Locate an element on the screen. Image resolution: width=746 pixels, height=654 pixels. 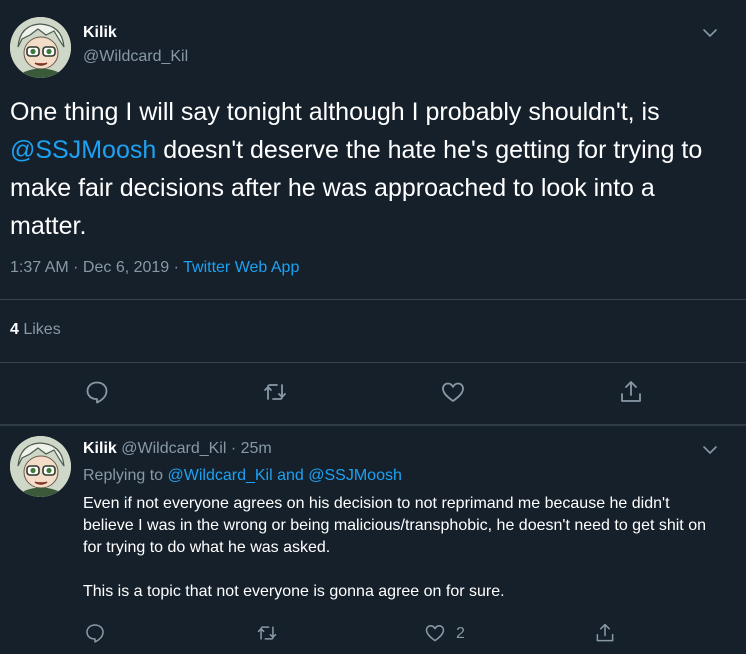
reply-header: Kilik @Wildcard_Kil · 25m is located at coordinates (177, 449).